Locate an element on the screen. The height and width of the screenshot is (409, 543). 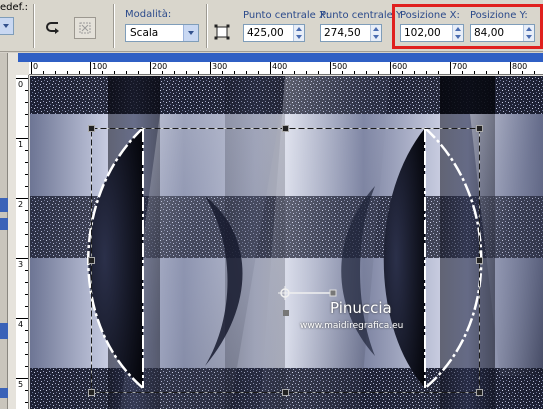
center-y-spinner is located at coordinates (375, 33).